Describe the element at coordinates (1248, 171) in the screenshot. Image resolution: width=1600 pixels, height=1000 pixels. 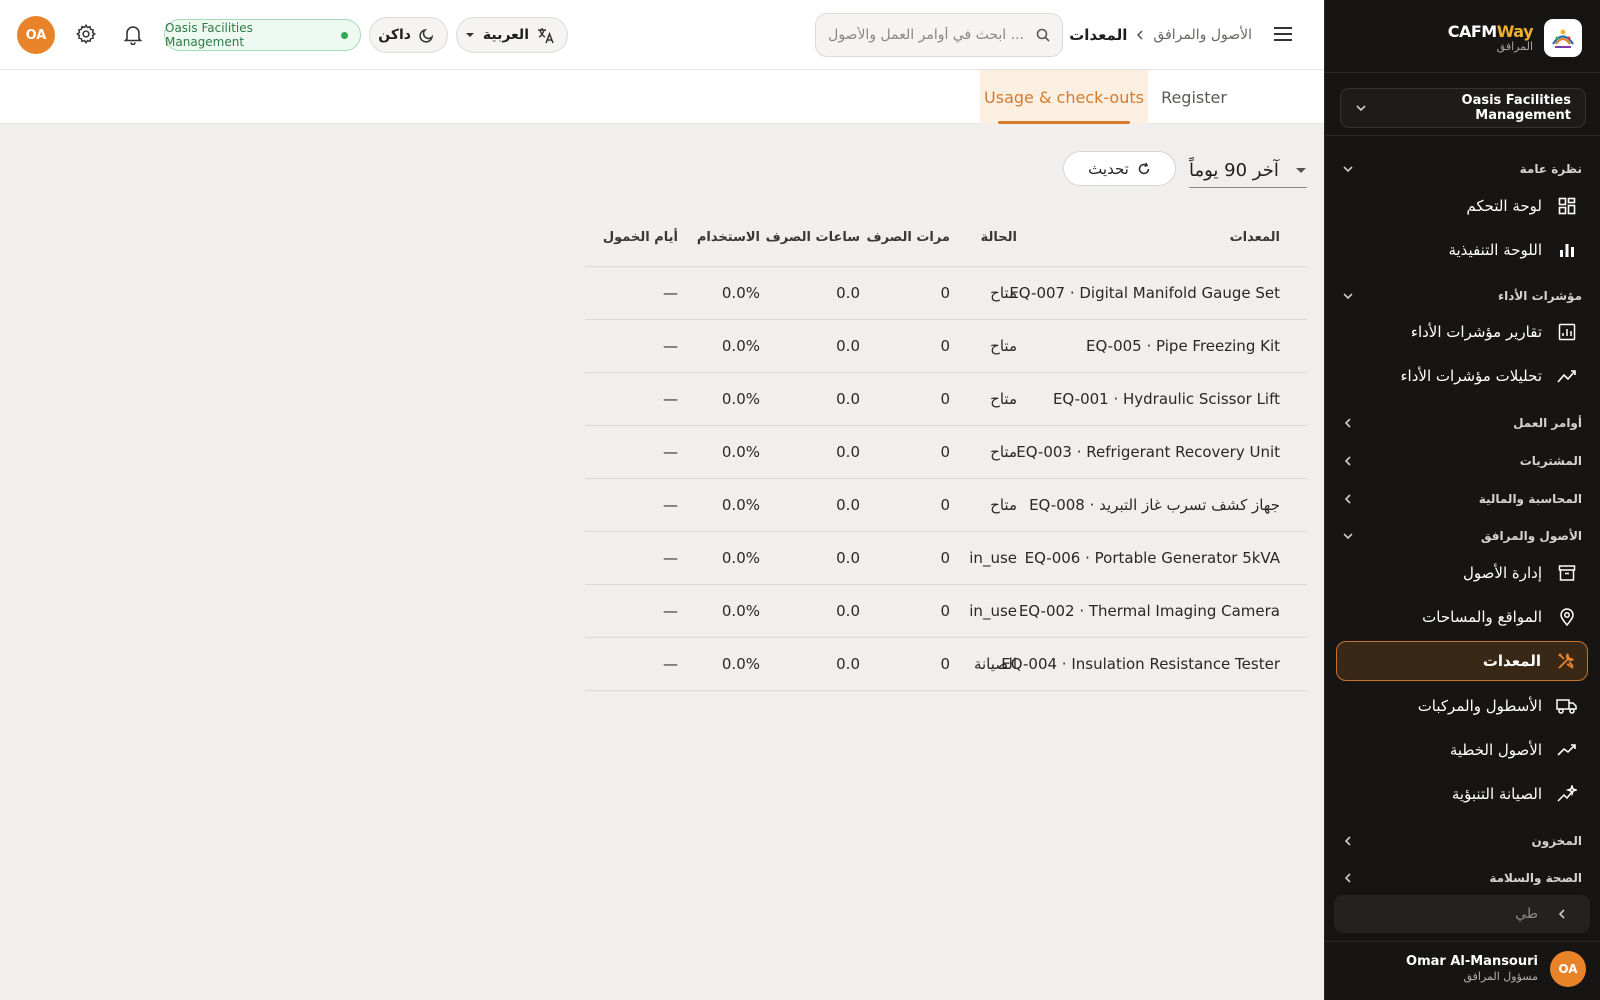
I see `period-select: آخر 90 يوماً` at that location.